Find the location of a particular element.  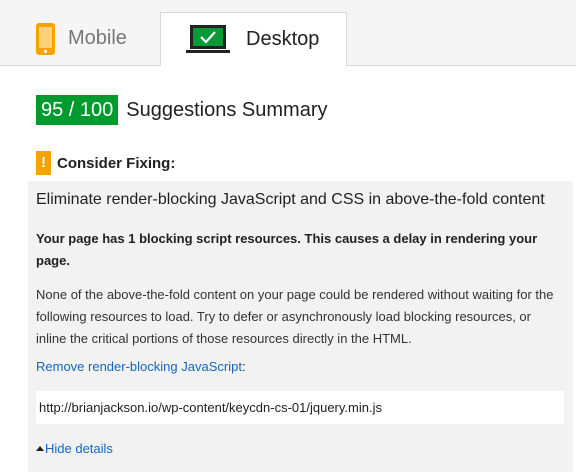

warning-icon: ! is located at coordinates (43, 163).